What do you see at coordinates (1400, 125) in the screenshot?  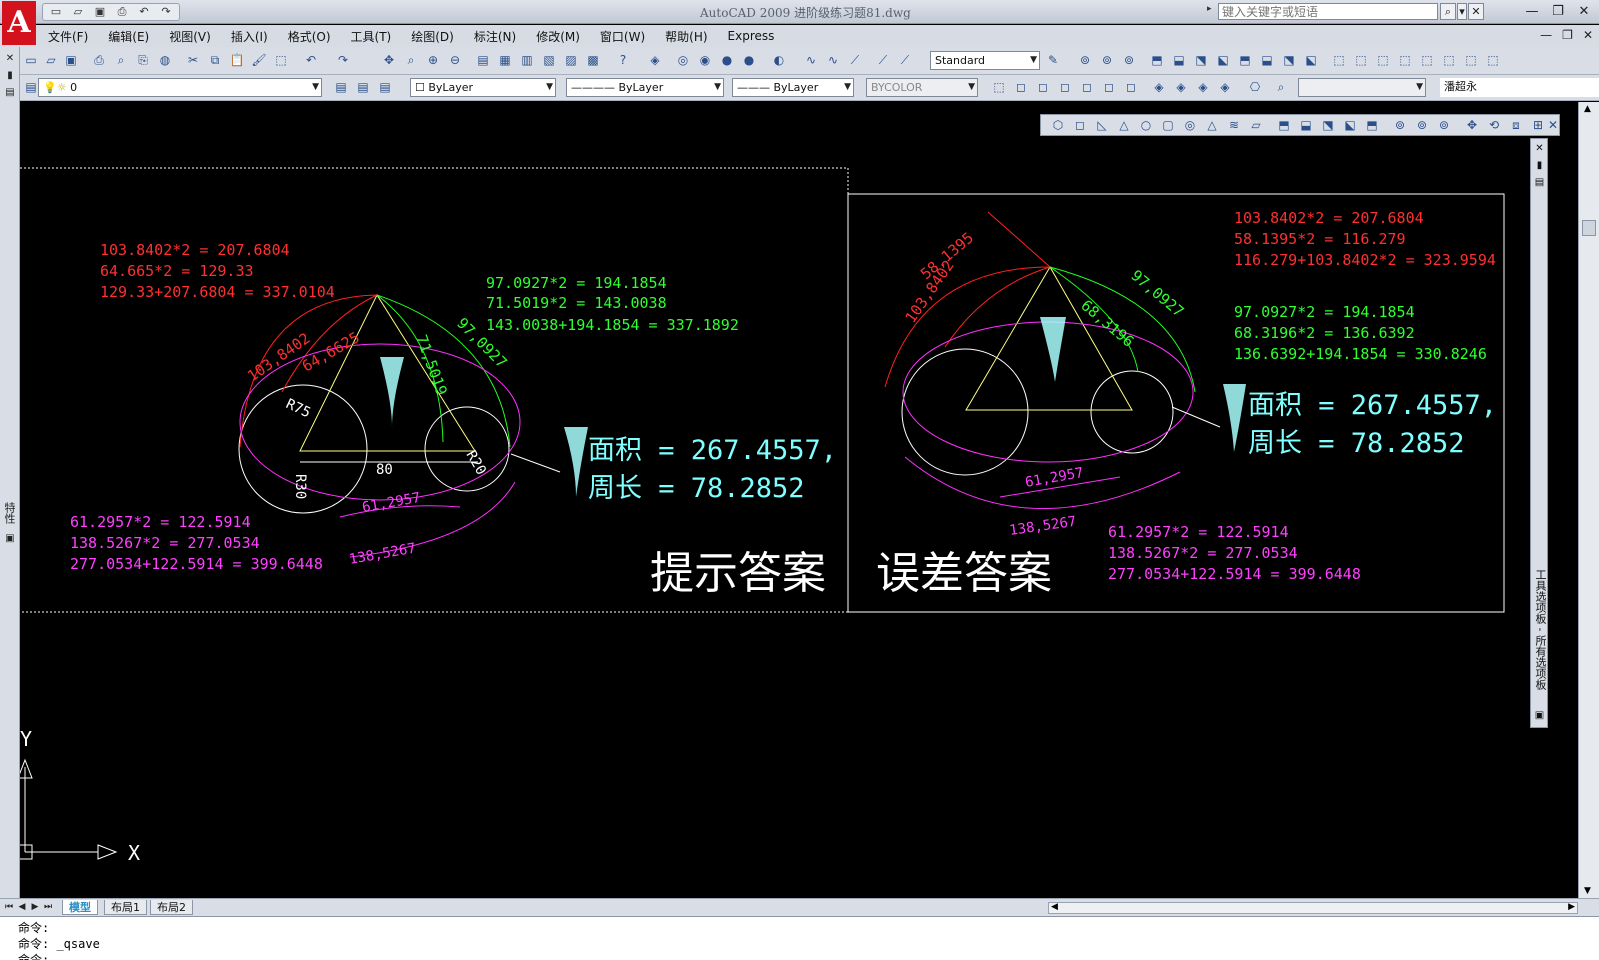 I see `union-float-icon: ⊚` at bounding box center [1400, 125].